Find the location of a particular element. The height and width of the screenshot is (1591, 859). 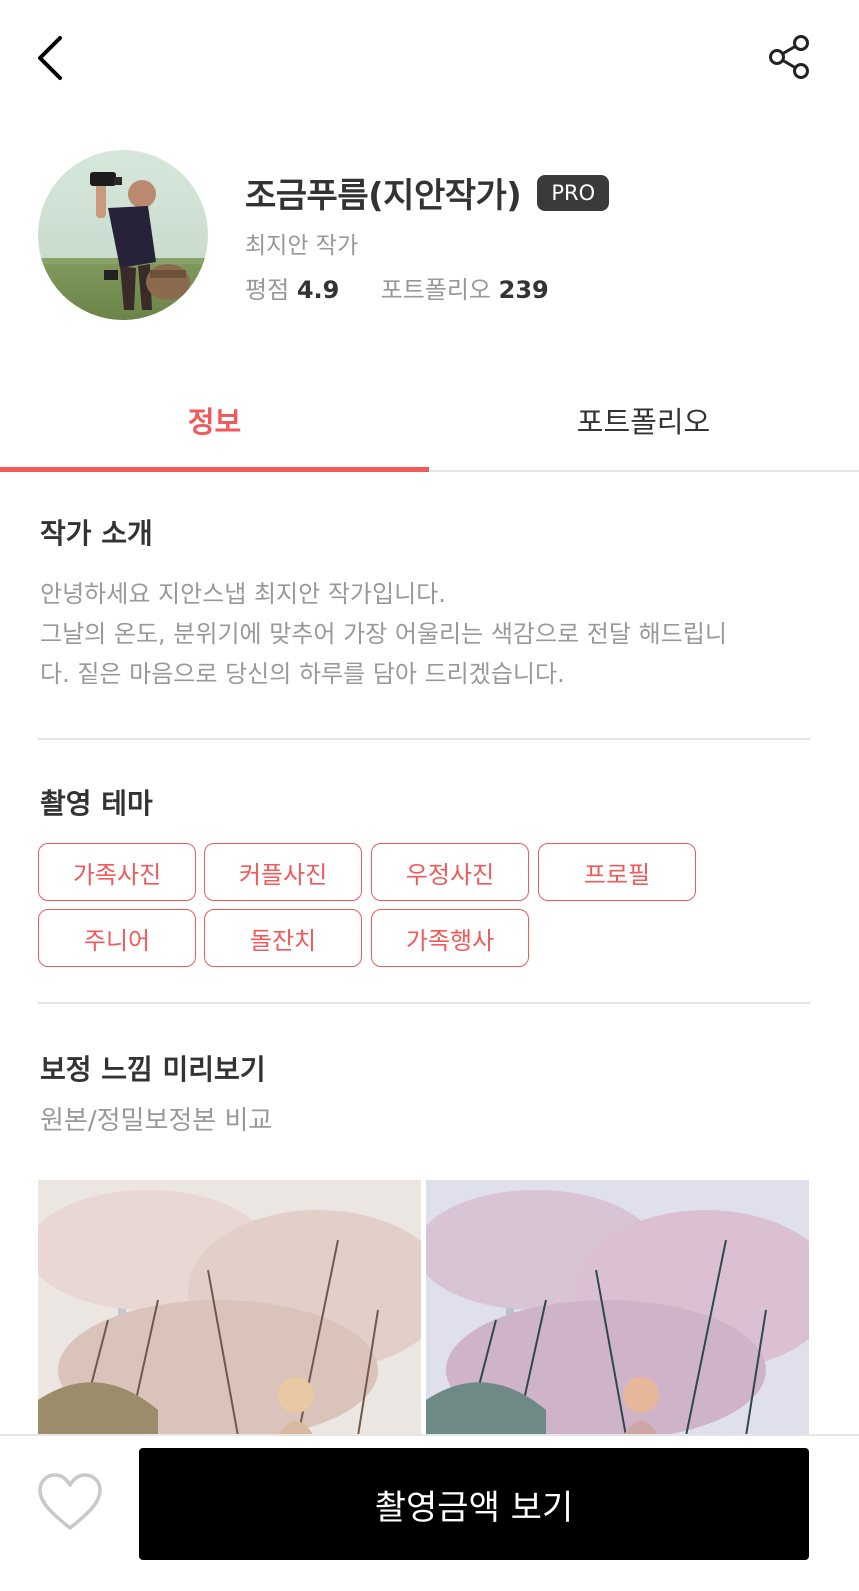

share-icon is located at coordinates (789, 57).